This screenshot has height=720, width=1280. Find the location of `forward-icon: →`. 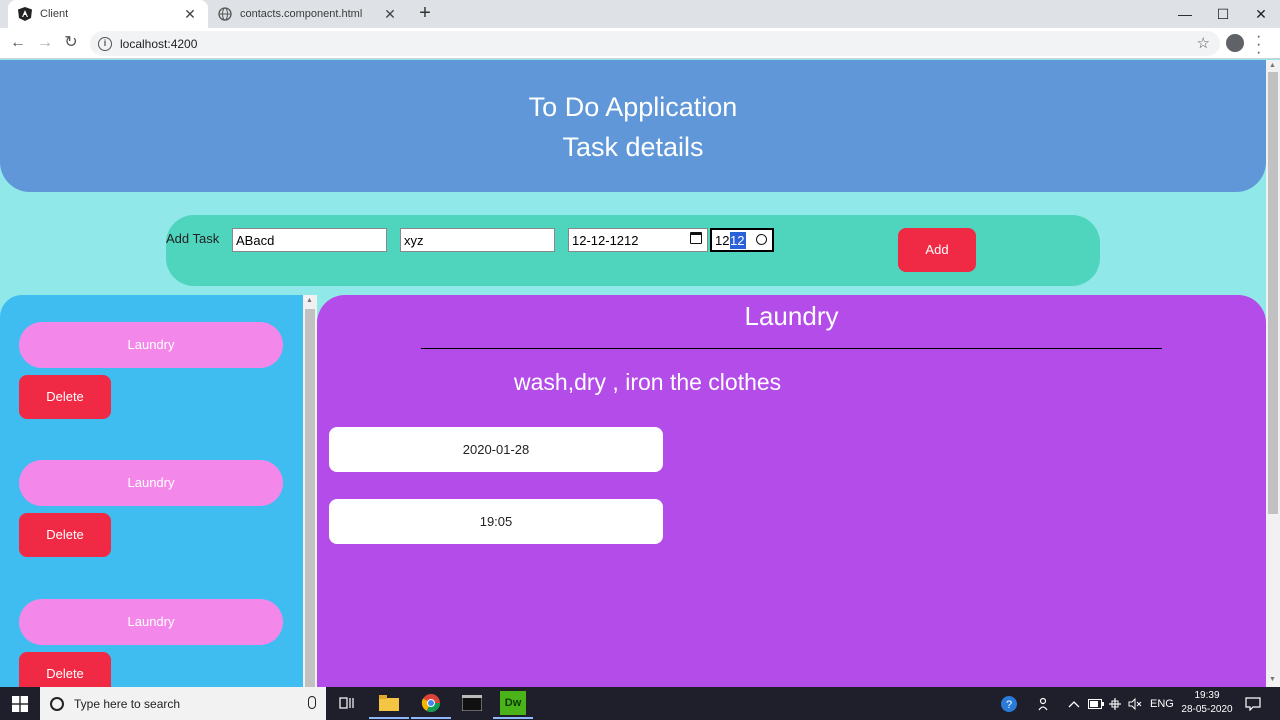

forward-icon: → is located at coordinates (45, 43).